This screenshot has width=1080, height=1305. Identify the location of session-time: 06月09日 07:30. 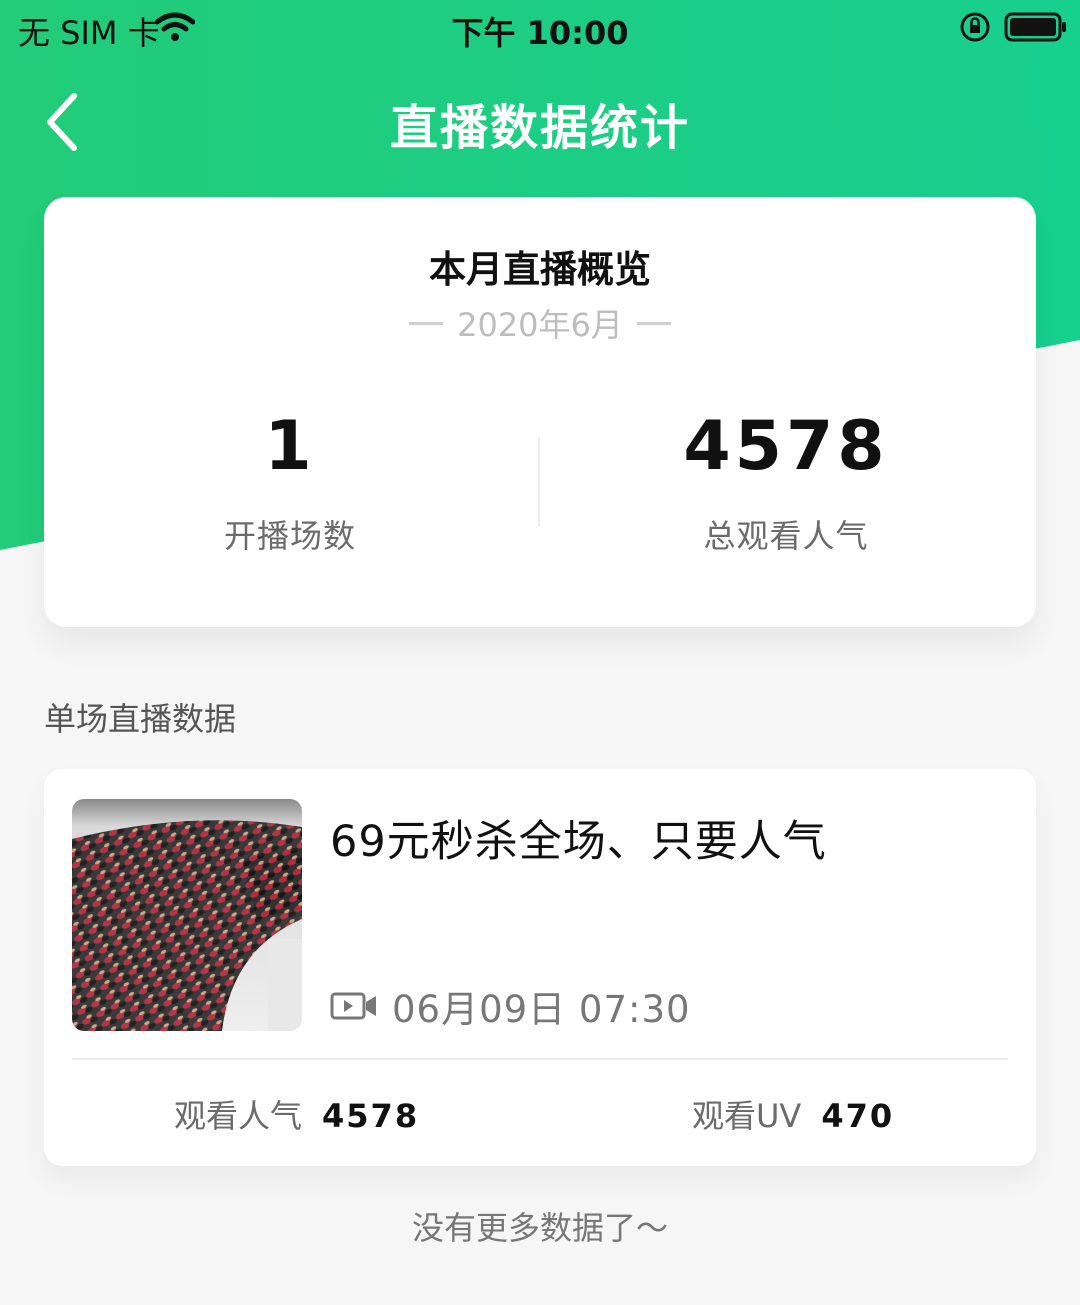
(541, 1009).